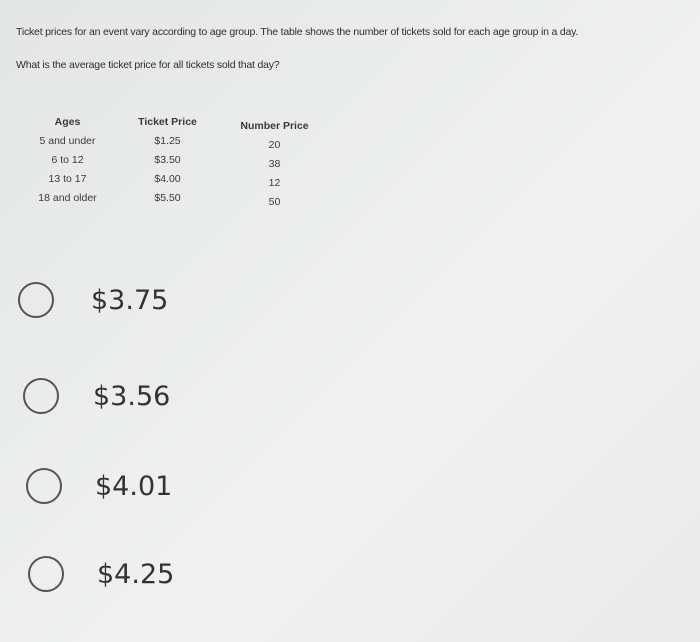  I want to click on table-cell-number: 50, so click(274, 202).